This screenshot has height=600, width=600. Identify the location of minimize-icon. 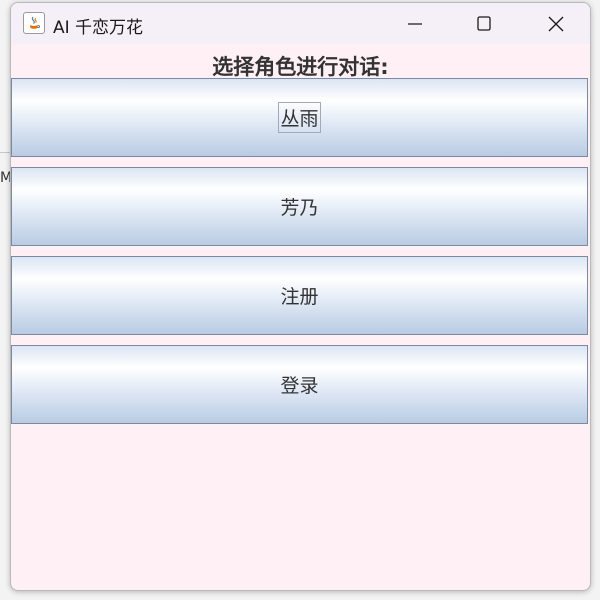
(415, 24).